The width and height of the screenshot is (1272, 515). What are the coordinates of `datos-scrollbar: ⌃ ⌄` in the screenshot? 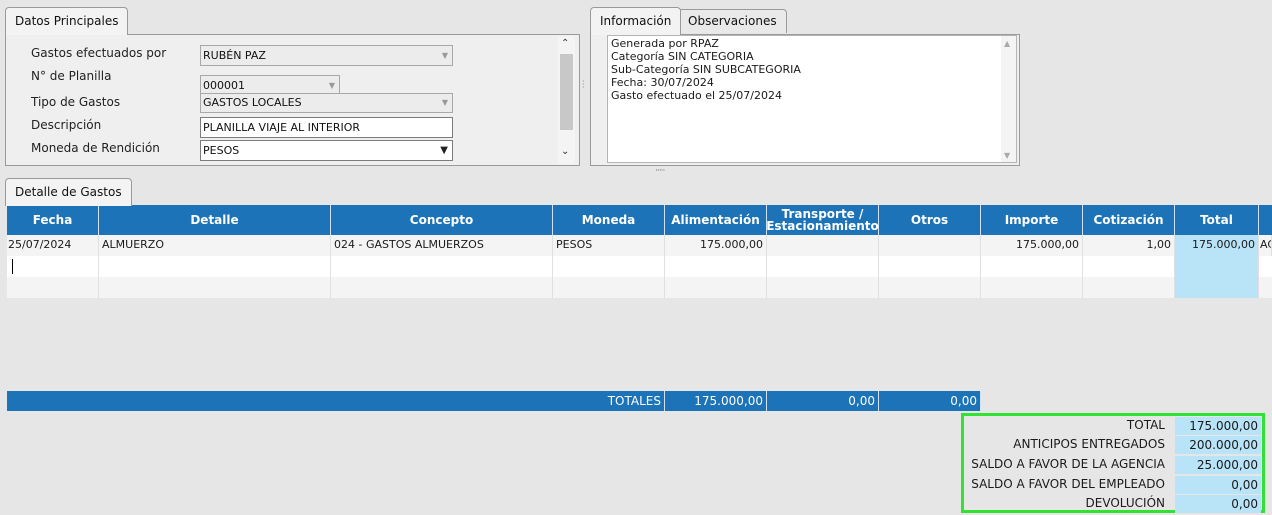 It's located at (566, 100).